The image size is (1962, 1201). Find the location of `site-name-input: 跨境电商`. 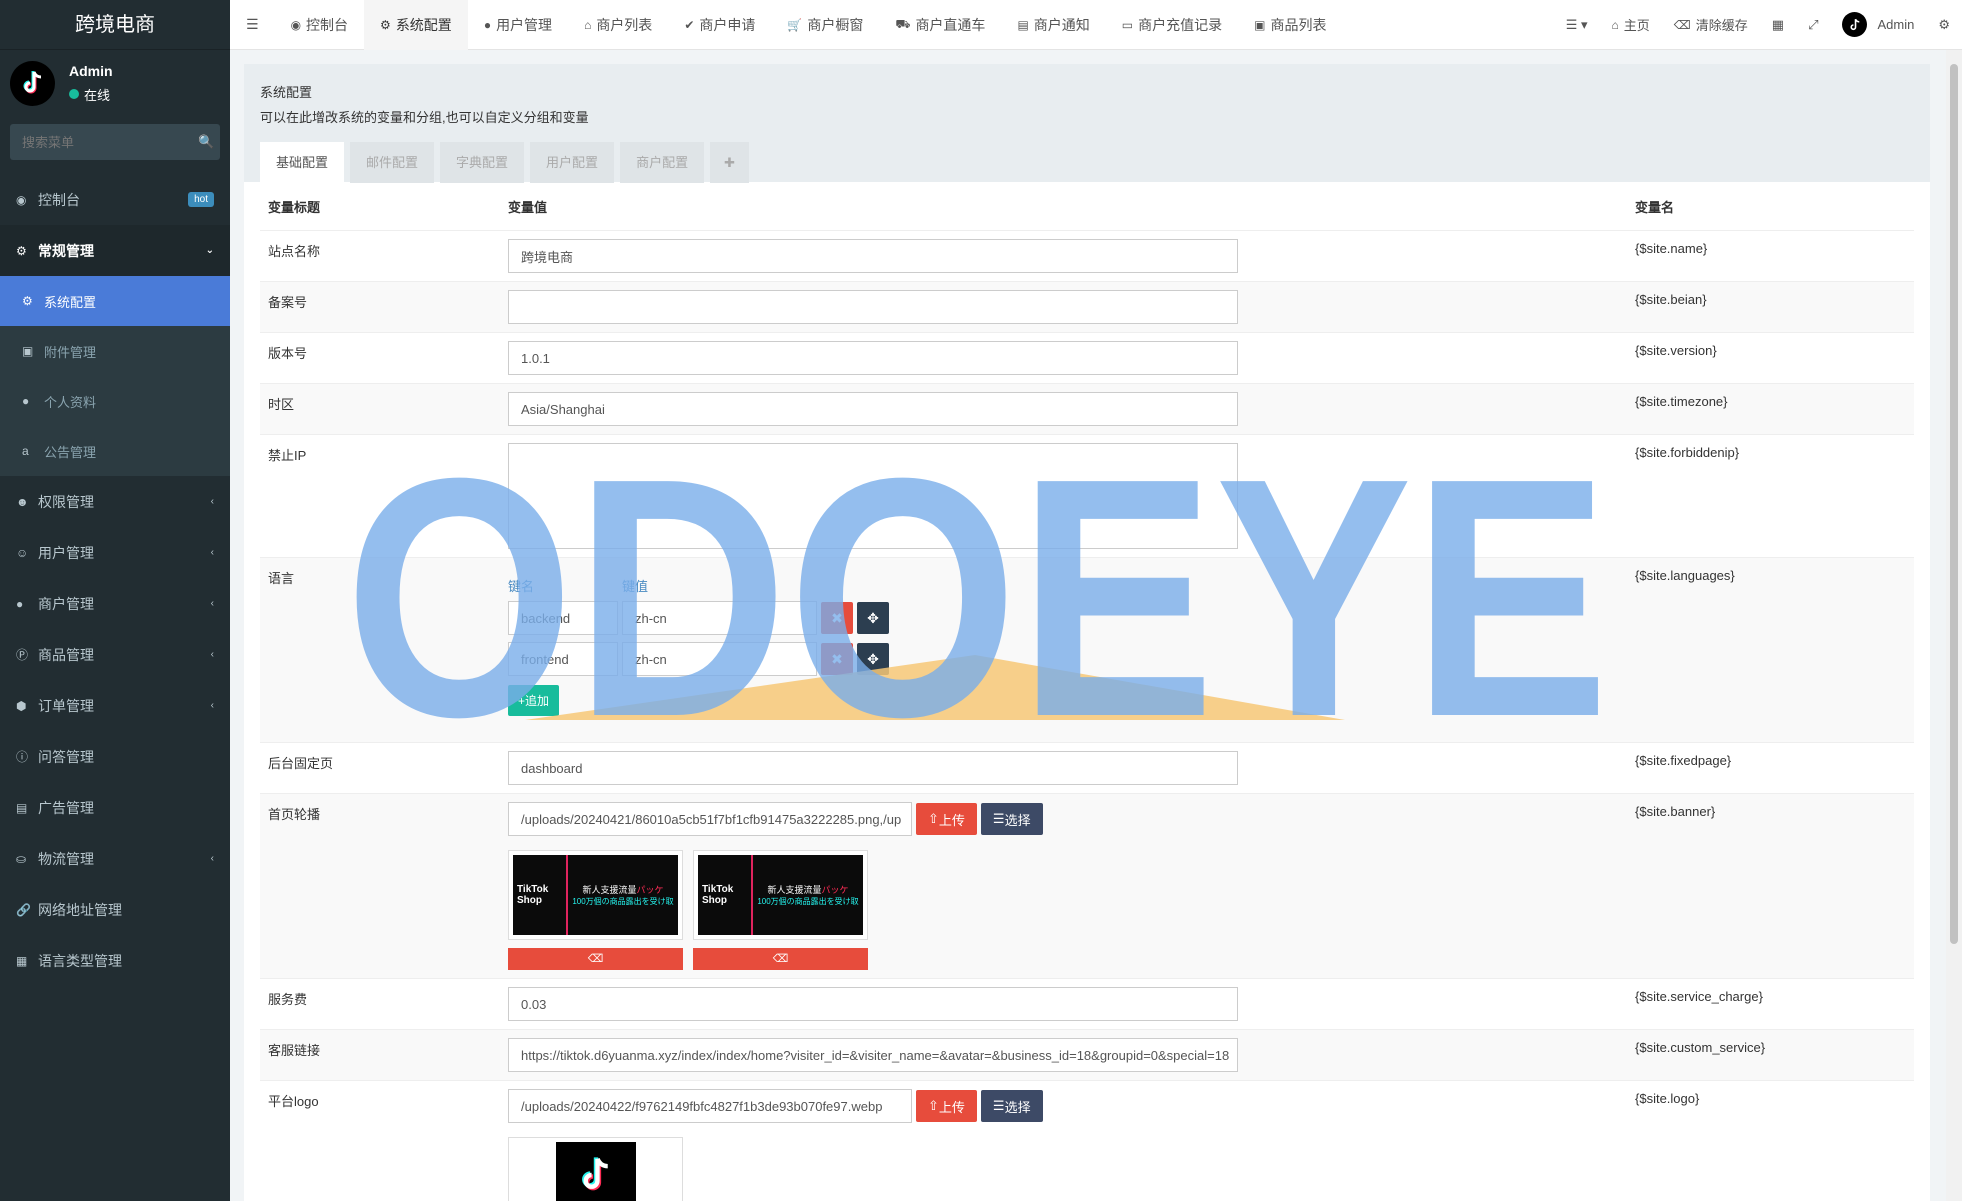

site-name-input: 跨境电商 is located at coordinates (873, 256).